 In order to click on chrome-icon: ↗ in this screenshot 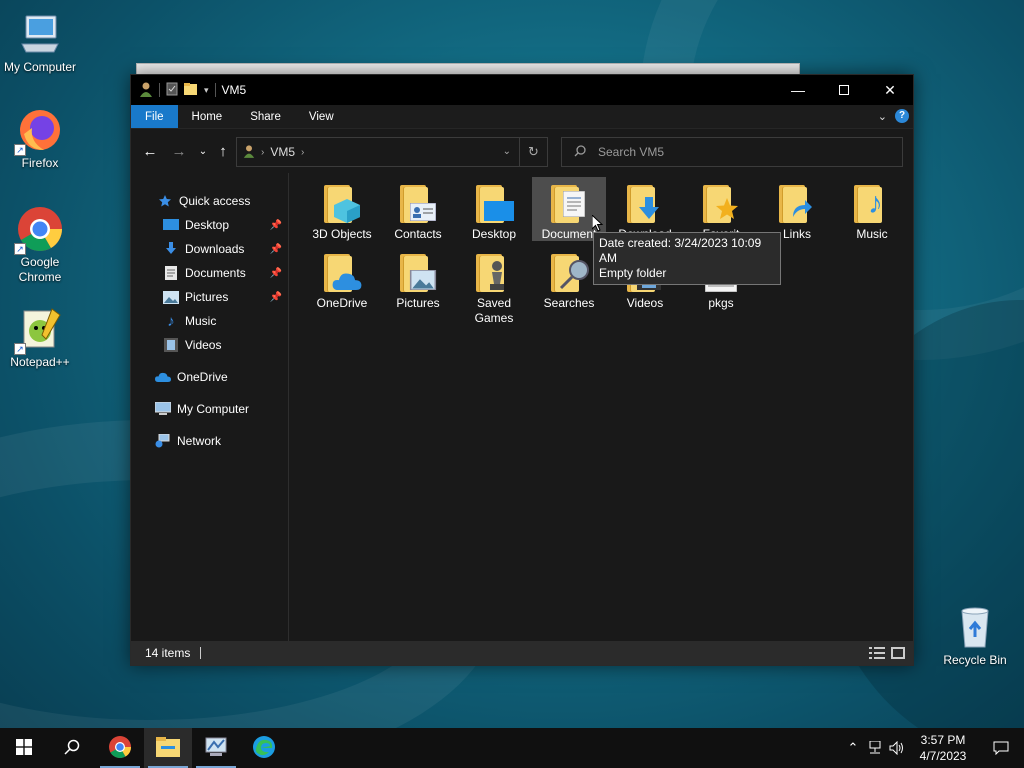, I will do `click(39, 230)`.